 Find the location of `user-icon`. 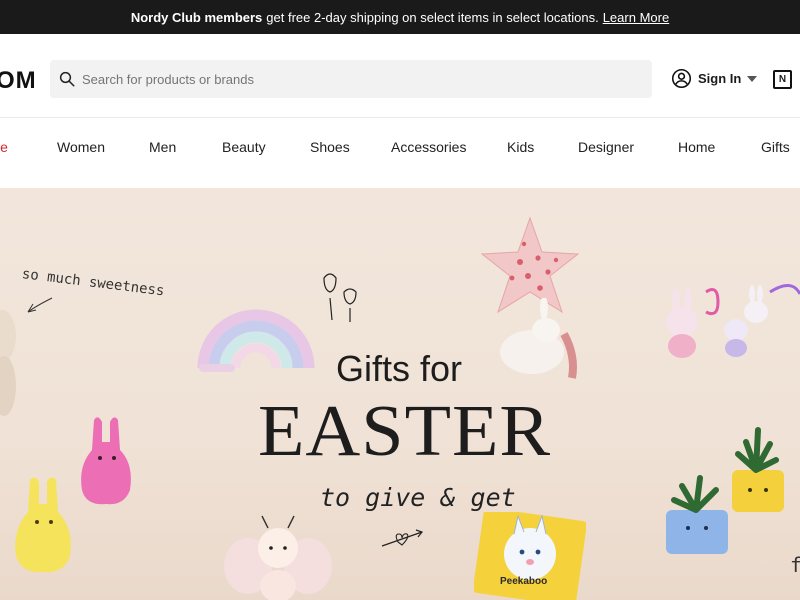

user-icon is located at coordinates (681, 78).